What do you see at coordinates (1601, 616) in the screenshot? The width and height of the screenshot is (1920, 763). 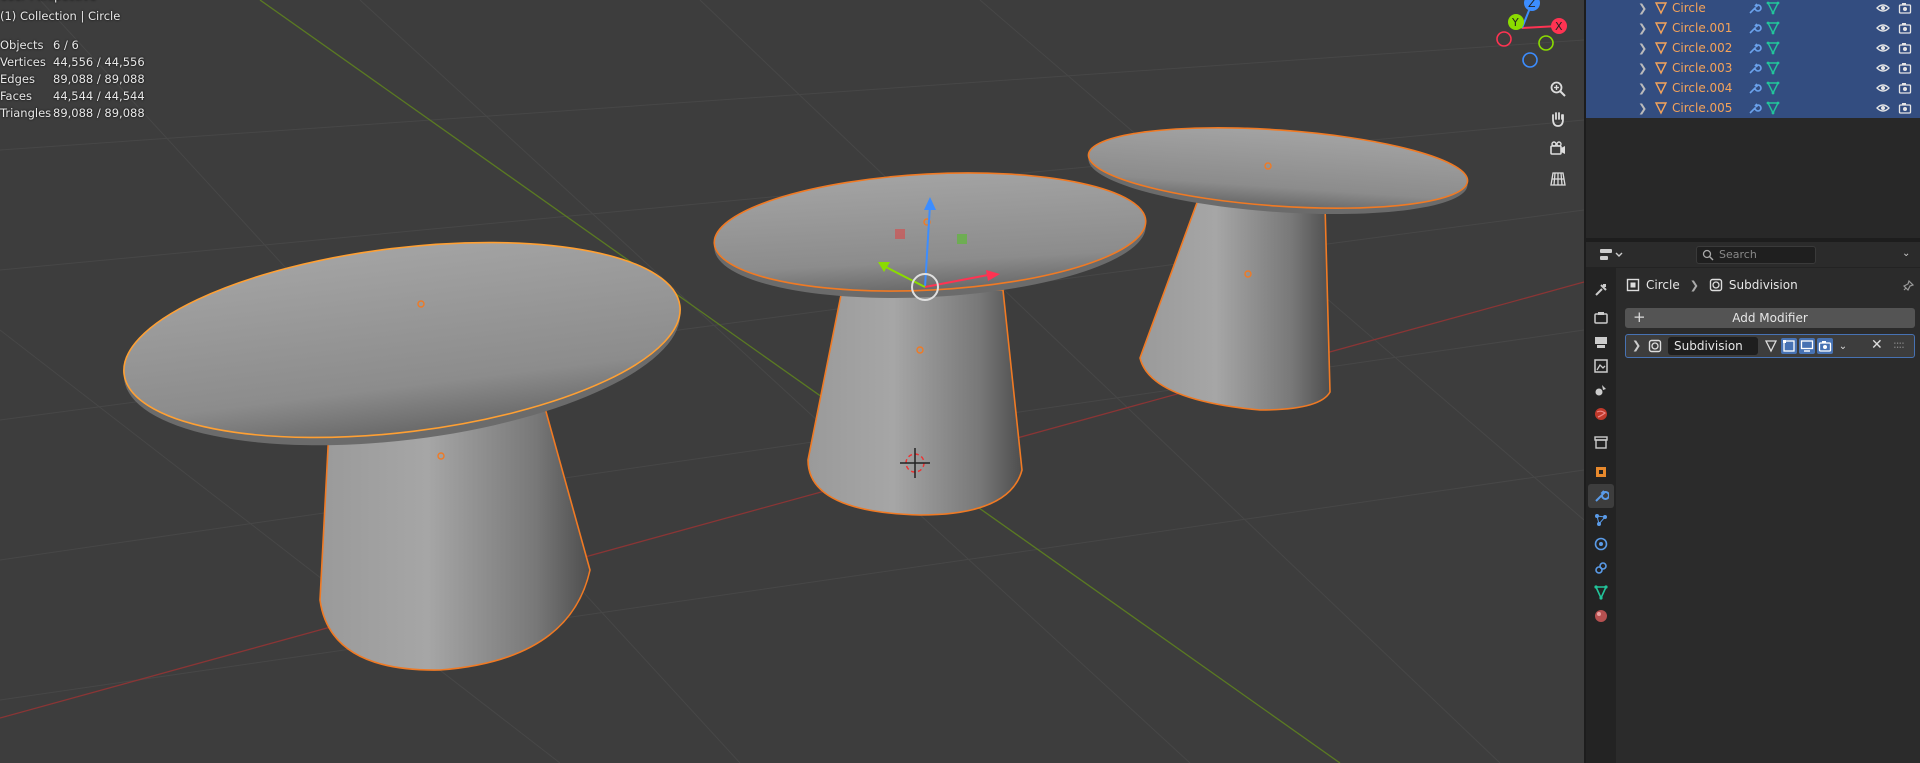 I see `tab-material` at bounding box center [1601, 616].